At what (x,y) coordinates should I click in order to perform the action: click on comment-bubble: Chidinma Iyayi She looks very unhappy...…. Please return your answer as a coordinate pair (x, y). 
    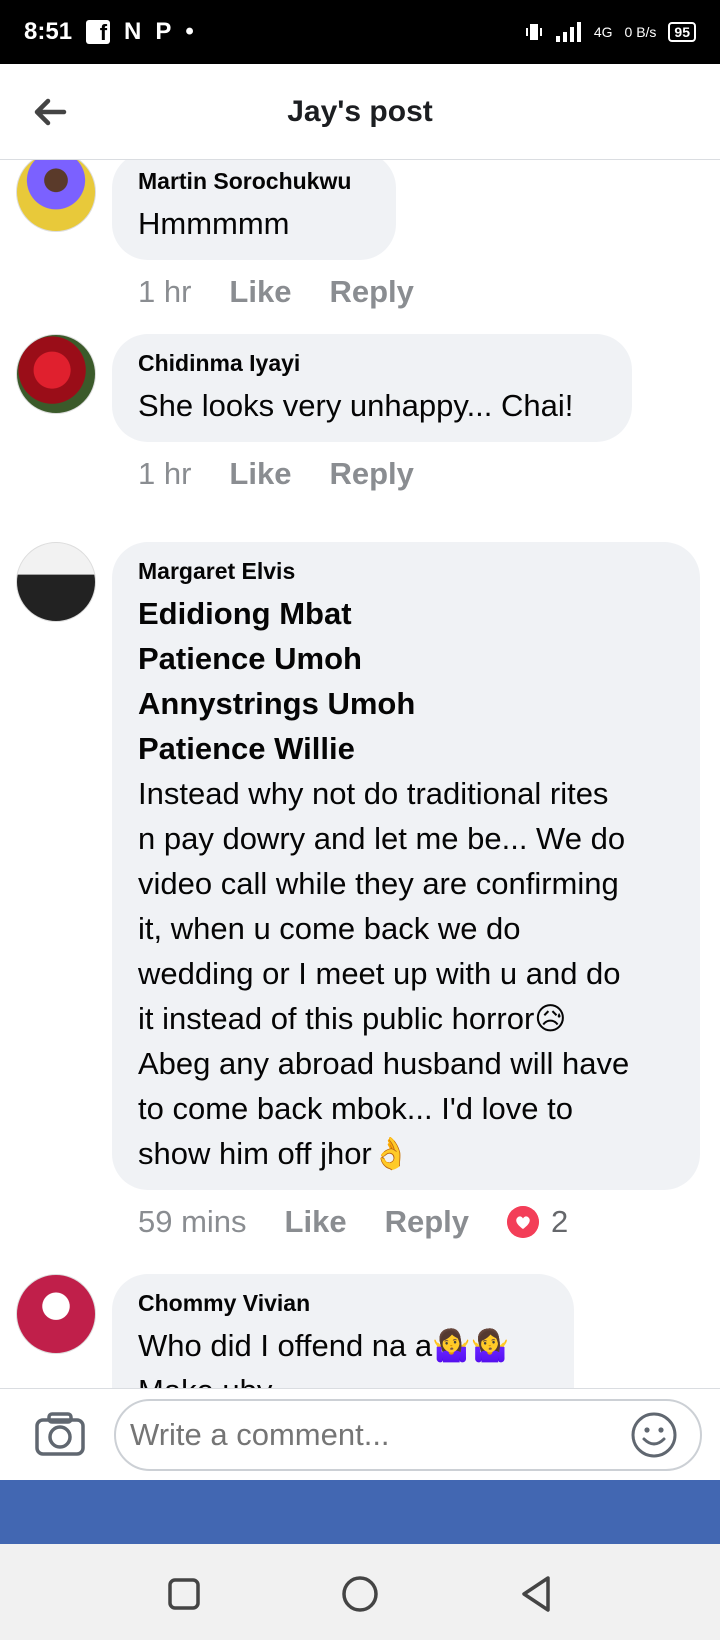
    Looking at the image, I should click on (372, 388).